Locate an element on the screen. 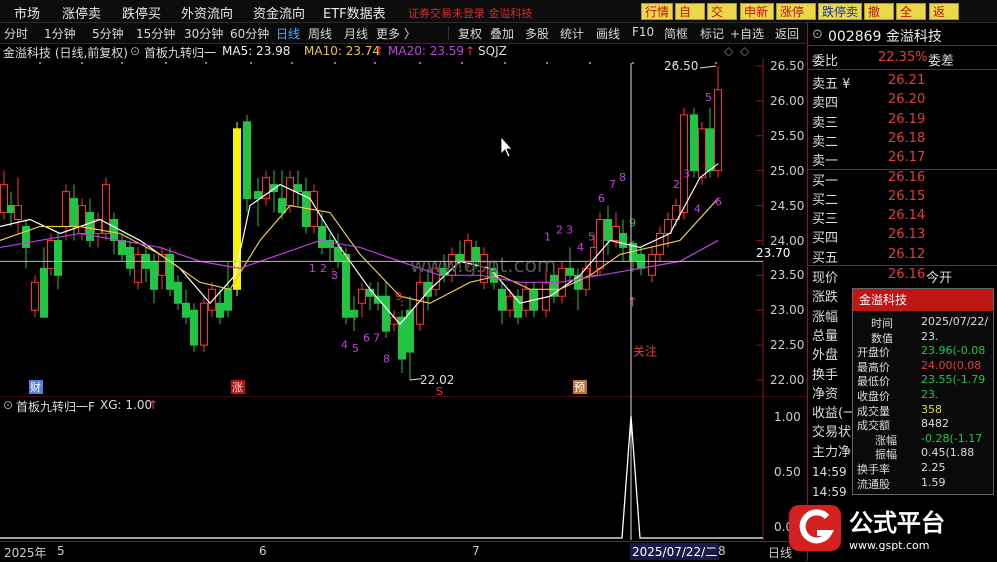  price-tick-1: 26.00 is located at coordinates (787, 100).